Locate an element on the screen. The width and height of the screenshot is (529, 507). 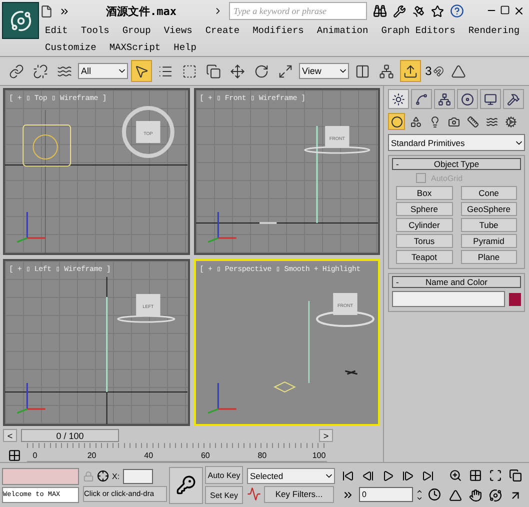
orbit-button is located at coordinates (495, 495).